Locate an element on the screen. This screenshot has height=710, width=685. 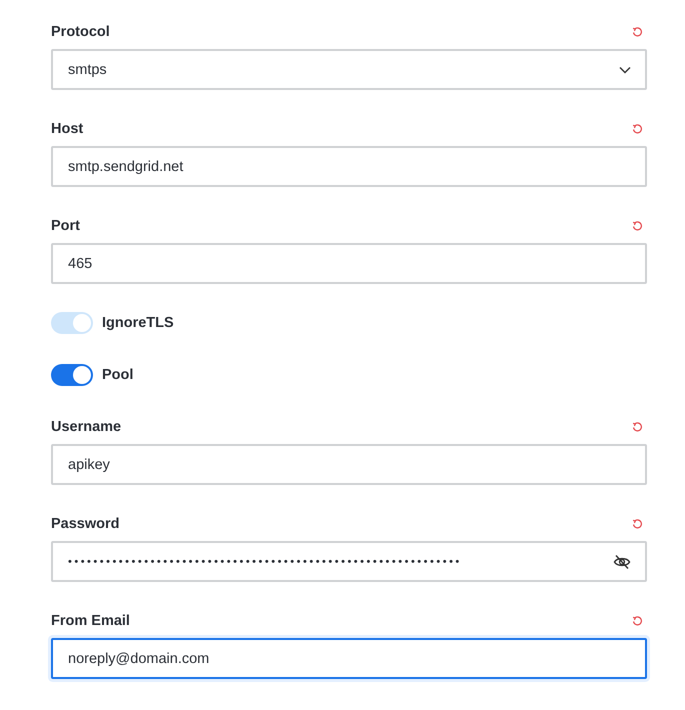
toggle-label: IgnoreTLS is located at coordinates (138, 323).